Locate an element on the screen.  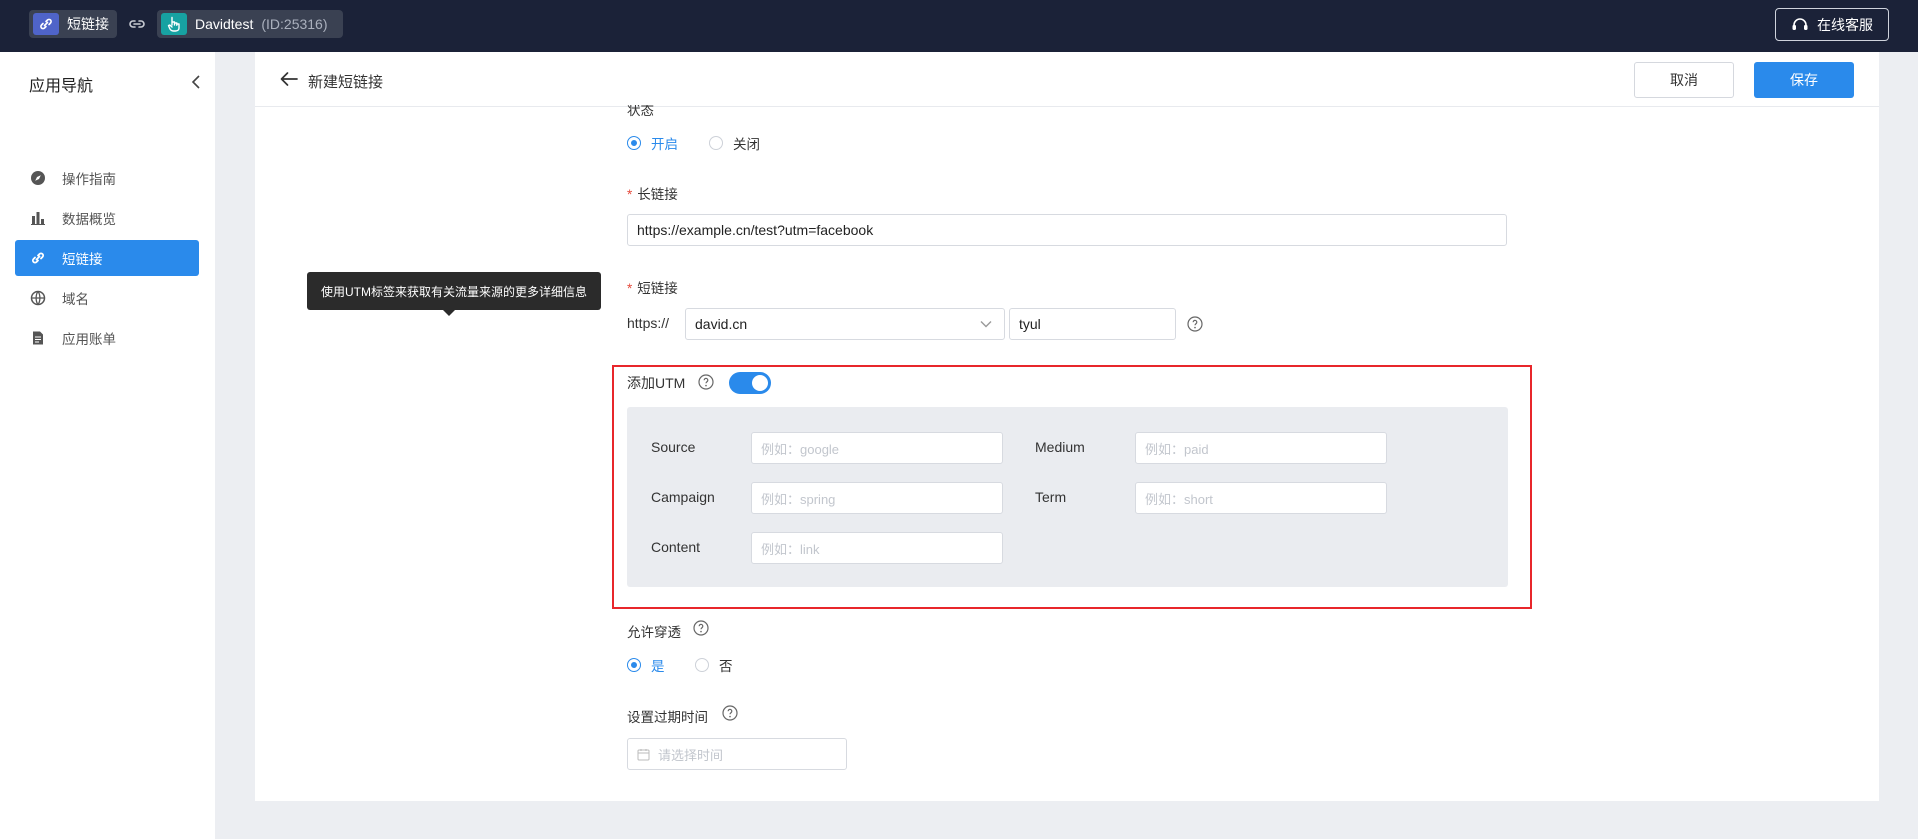
support-label: 在线客服 is located at coordinates (1845, 24).